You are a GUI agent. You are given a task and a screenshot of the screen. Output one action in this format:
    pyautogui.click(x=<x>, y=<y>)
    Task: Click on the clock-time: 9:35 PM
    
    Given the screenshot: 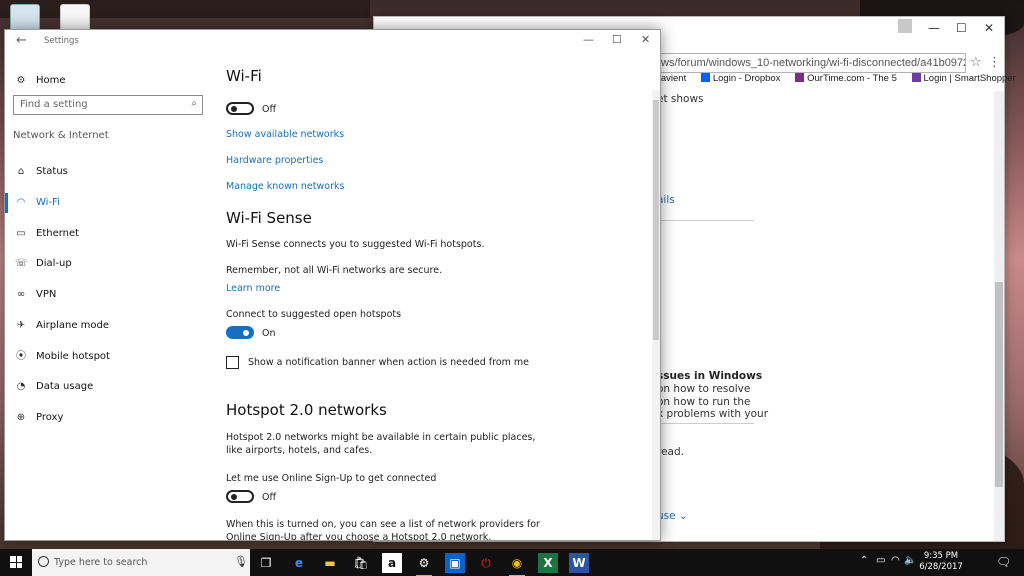 What is the action you would take?
    pyautogui.click(x=941, y=556)
    